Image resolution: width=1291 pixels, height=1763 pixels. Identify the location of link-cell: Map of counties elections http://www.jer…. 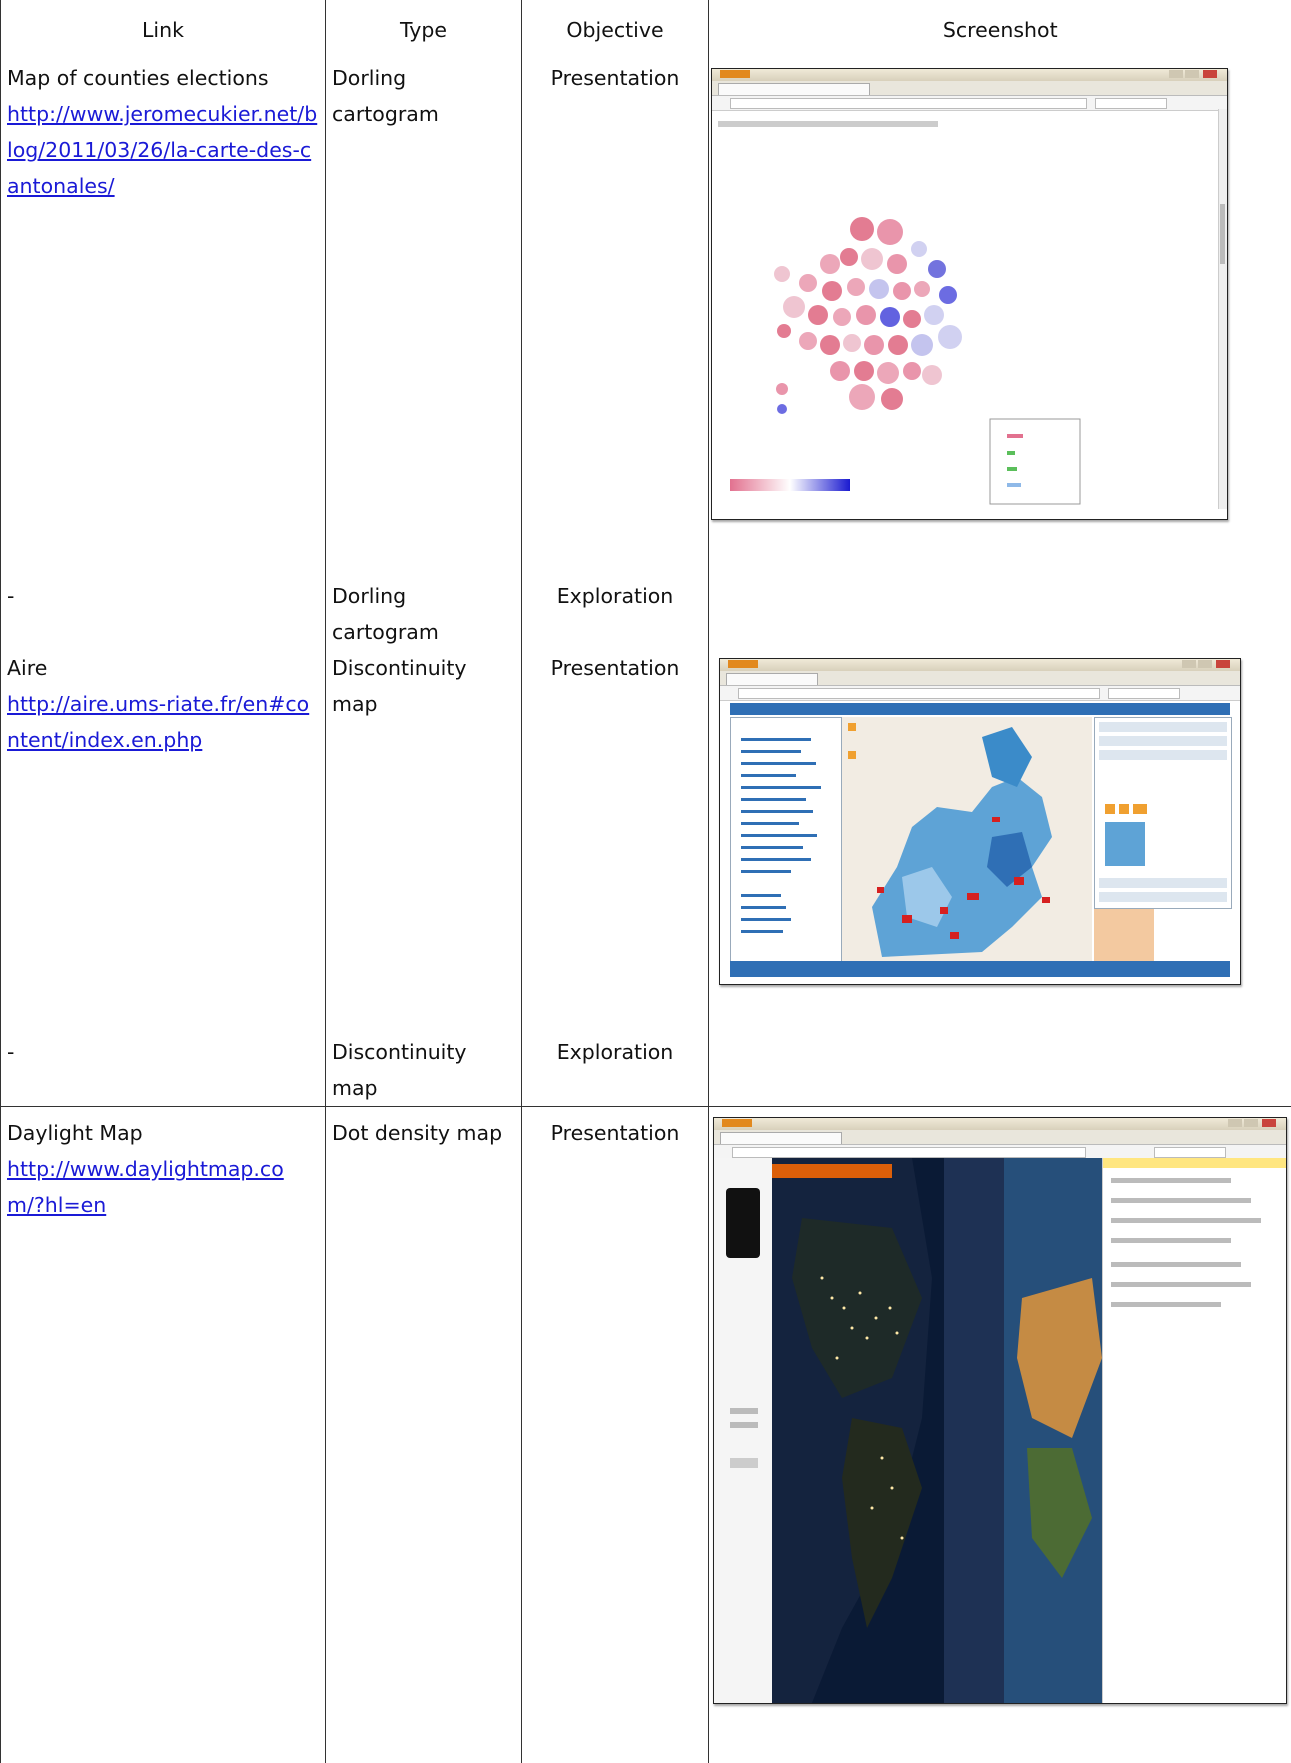
(163, 319).